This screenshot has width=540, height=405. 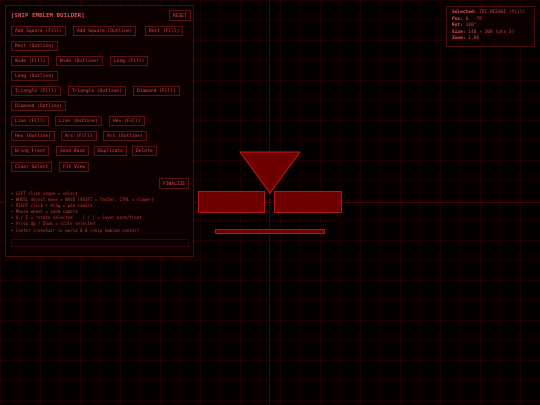 I want to click on duplicate-button: Duplicate, so click(x=110, y=151).